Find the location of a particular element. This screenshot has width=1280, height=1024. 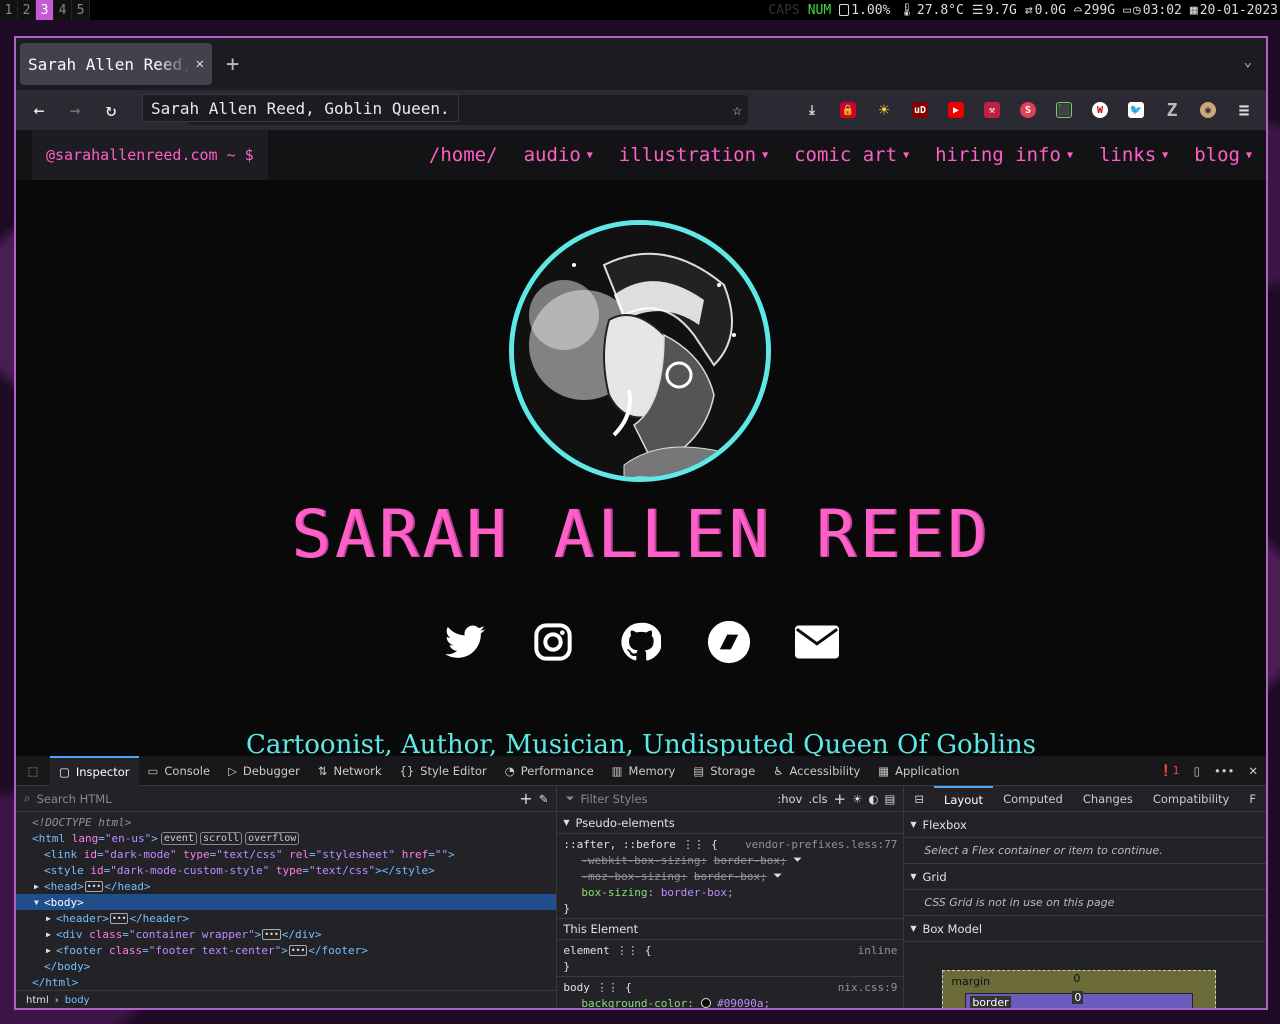

filter-styles-input: Filter Styles is located at coordinates (676, 799).